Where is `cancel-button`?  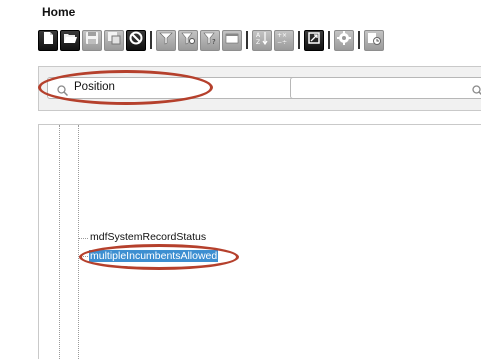 cancel-button is located at coordinates (136, 40).